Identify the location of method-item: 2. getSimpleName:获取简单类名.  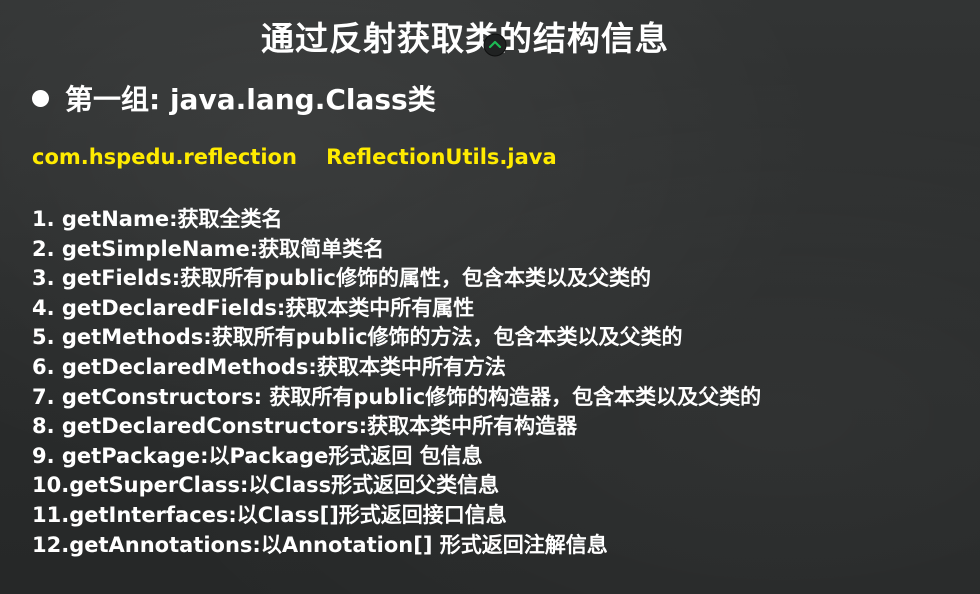
(208, 248).